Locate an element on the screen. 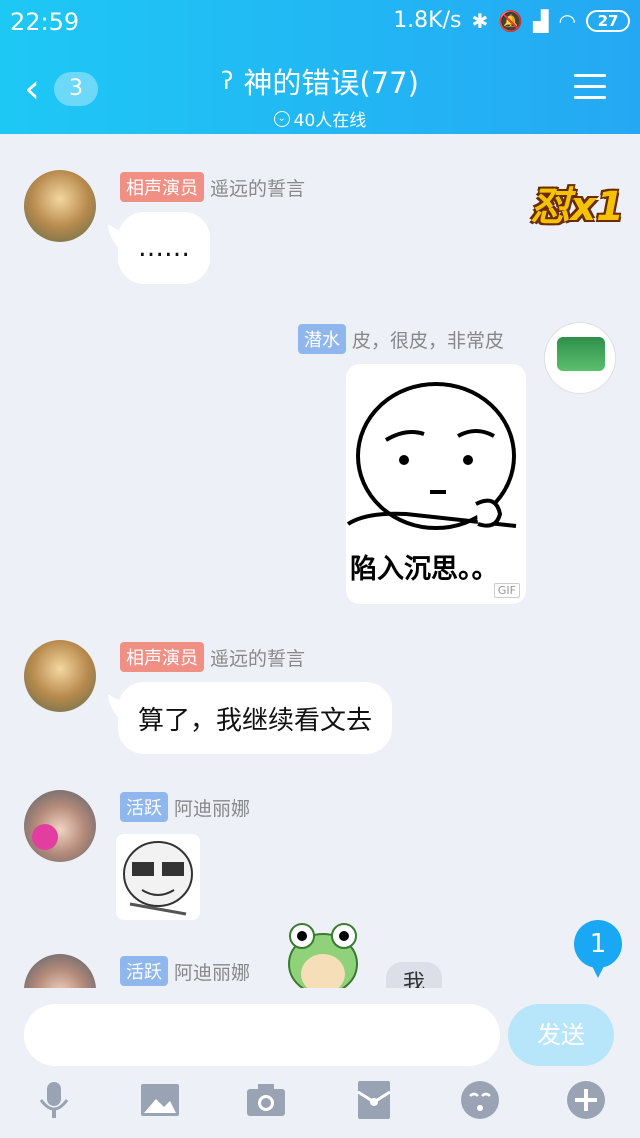  chevron-left-icon: ‹ is located at coordinates (32, 89).